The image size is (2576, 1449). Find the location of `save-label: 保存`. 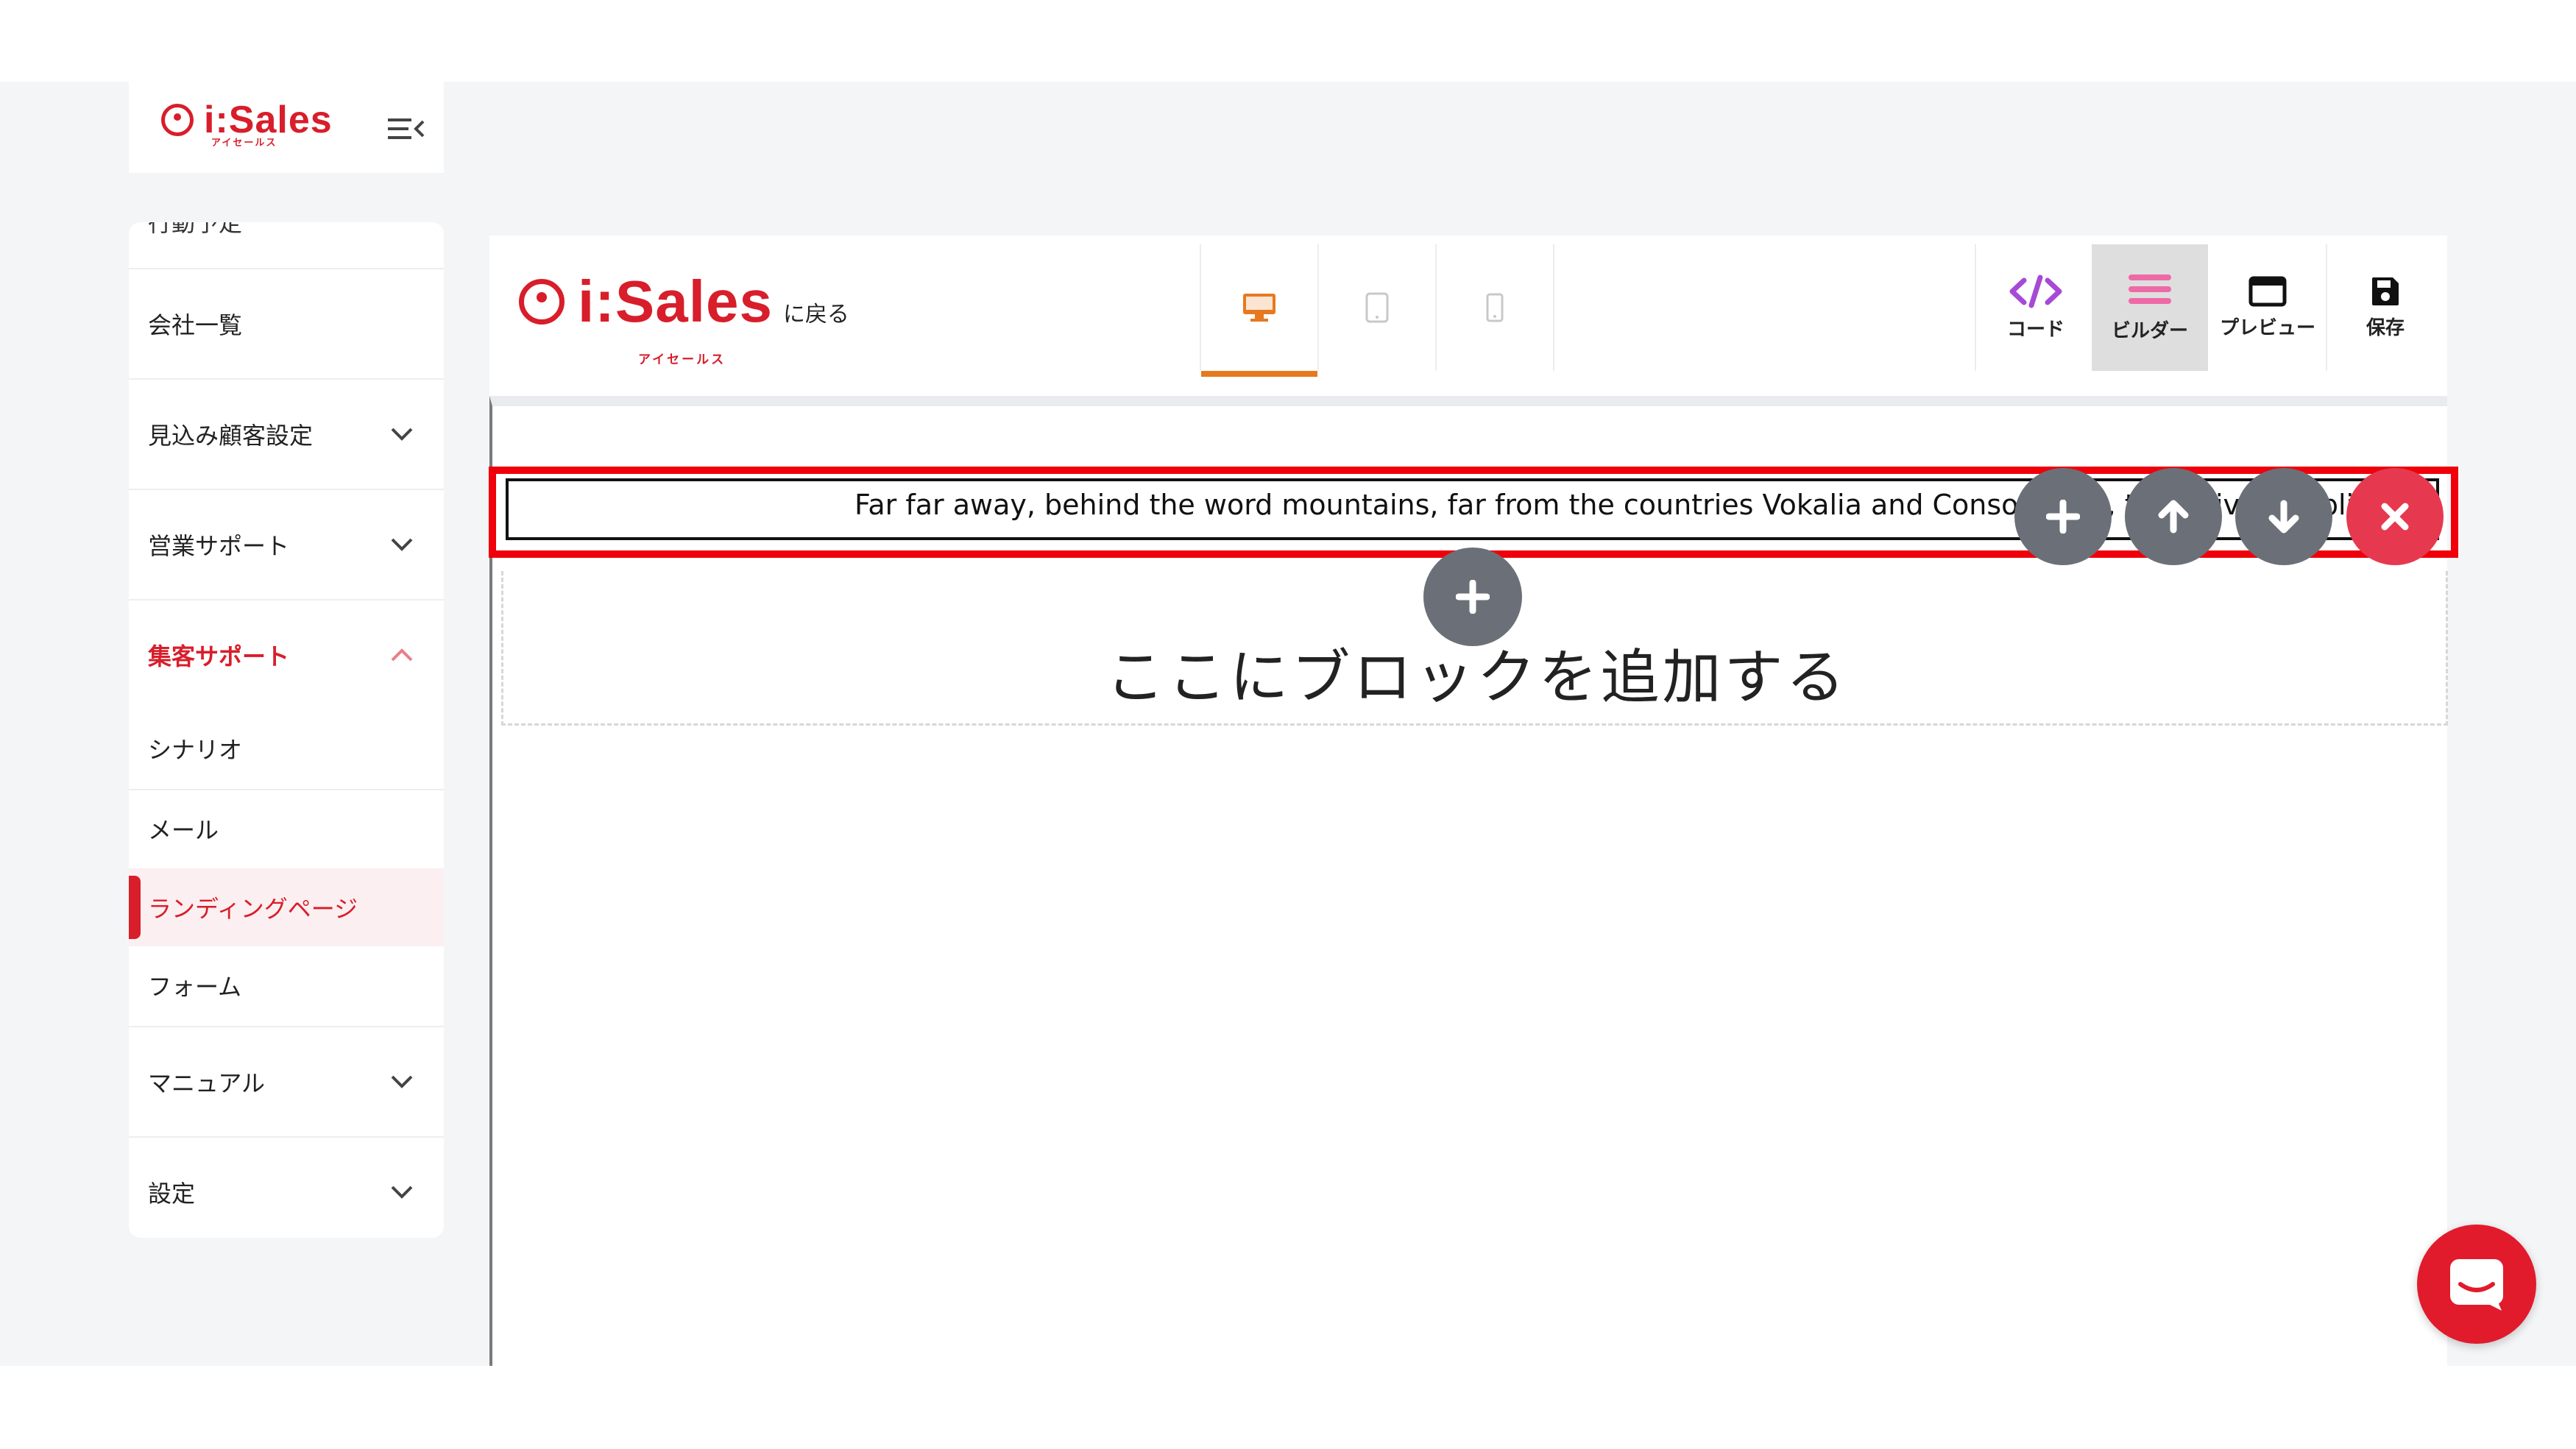

save-label: 保存 is located at coordinates (2385, 327).